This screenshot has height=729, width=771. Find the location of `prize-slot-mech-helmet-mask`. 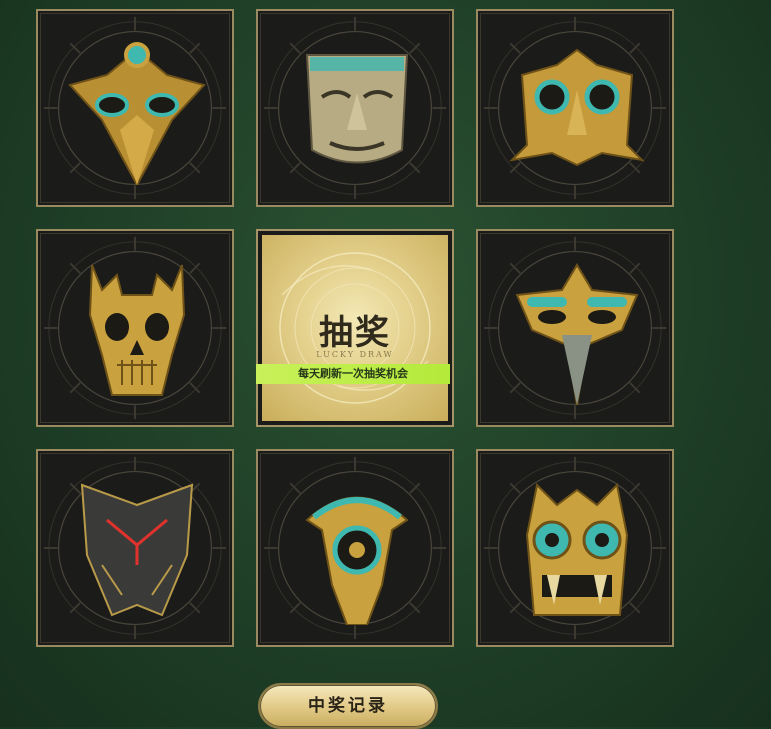

prize-slot-mech-helmet-mask is located at coordinates (135, 548).